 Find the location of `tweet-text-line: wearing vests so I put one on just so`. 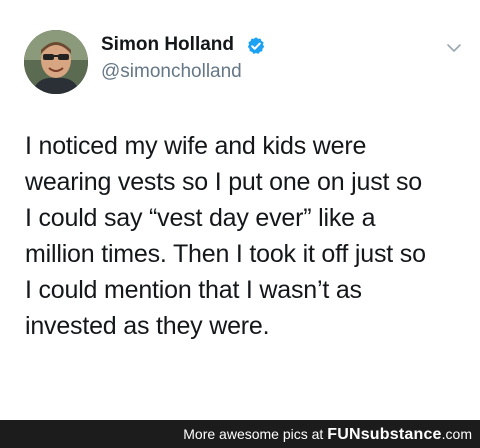

tweet-text-line: wearing vests so I put one on just so is located at coordinates (223, 182).